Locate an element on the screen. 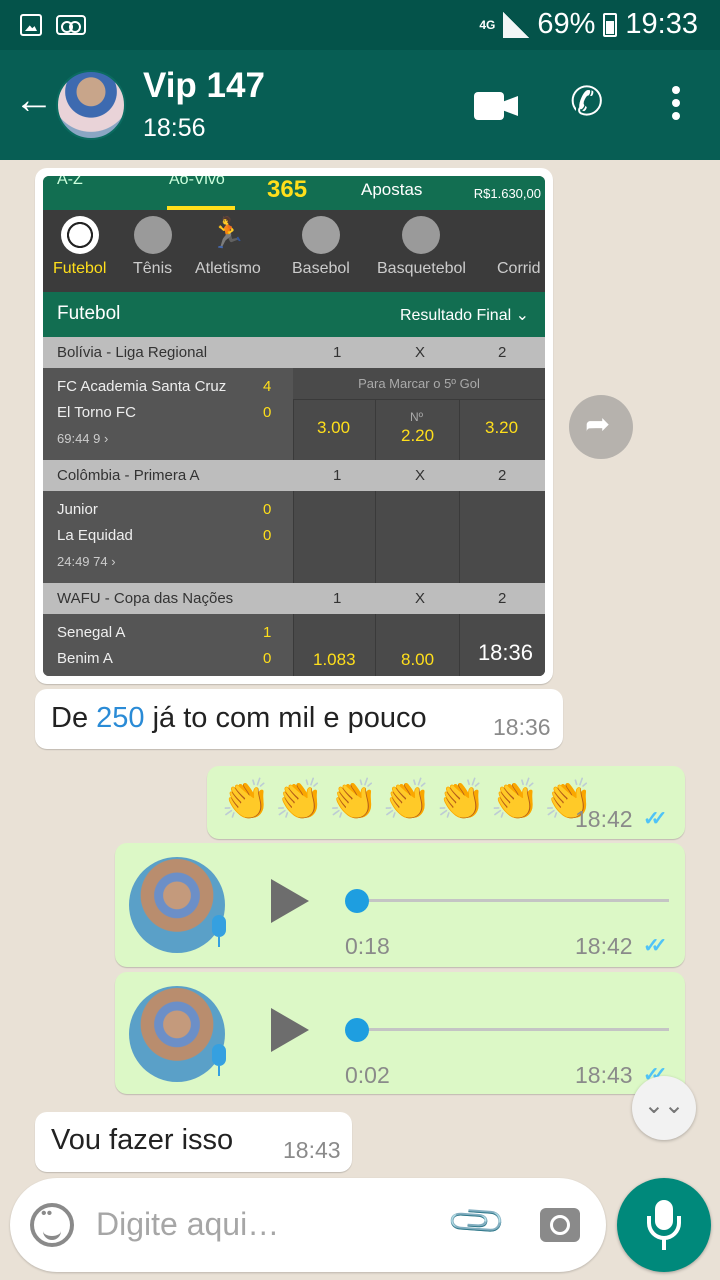  battery-icon is located at coordinates (610, 24).